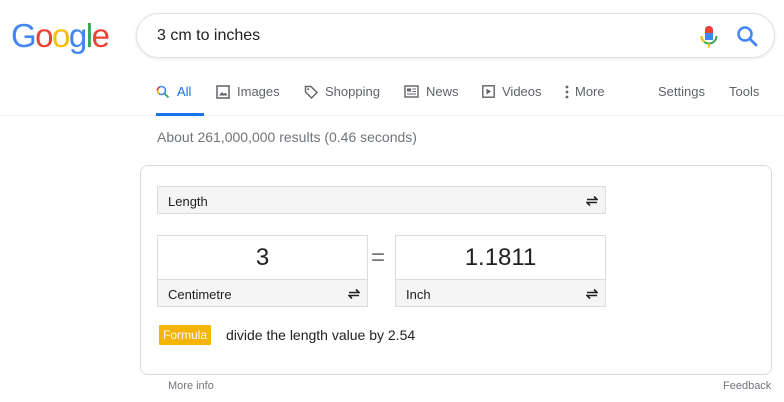  What do you see at coordinates (321, 335) in the screenshot?
I see `formula-text: divide the length value by 2.54` at bounding box center [321, 335].